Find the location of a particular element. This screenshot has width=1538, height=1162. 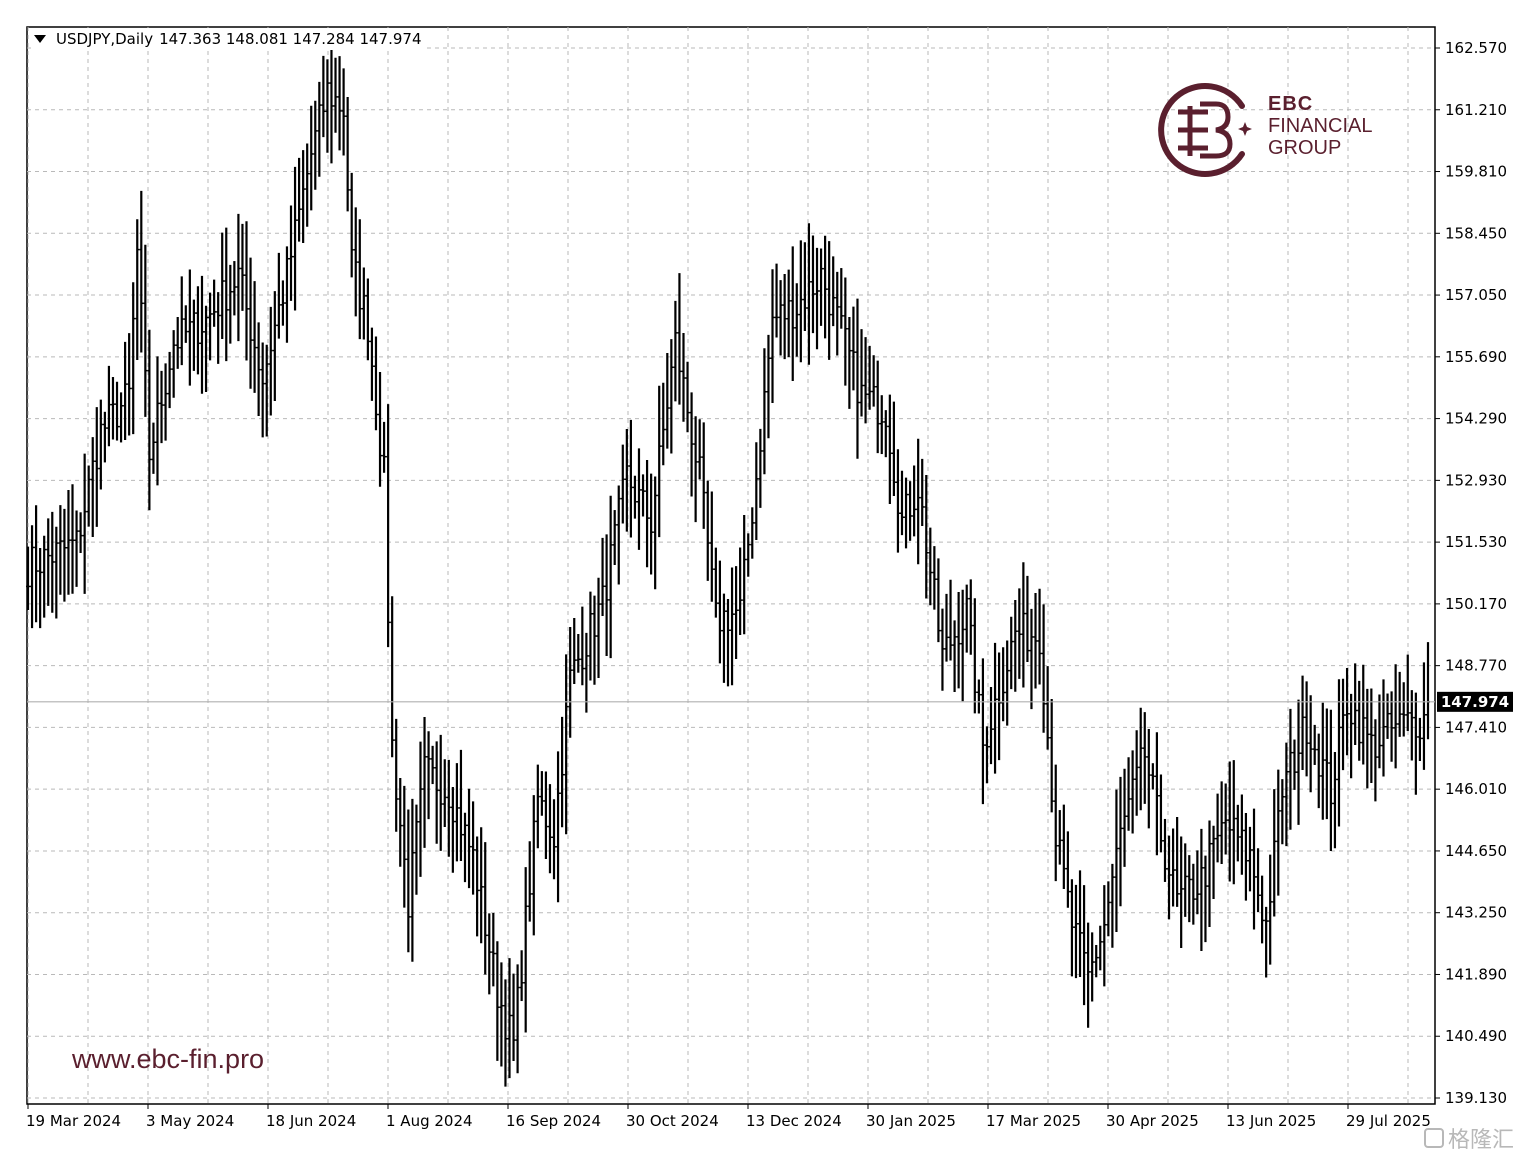

x-tick-label: 13 Dec 2024 is located at coordinates (794, 1121).